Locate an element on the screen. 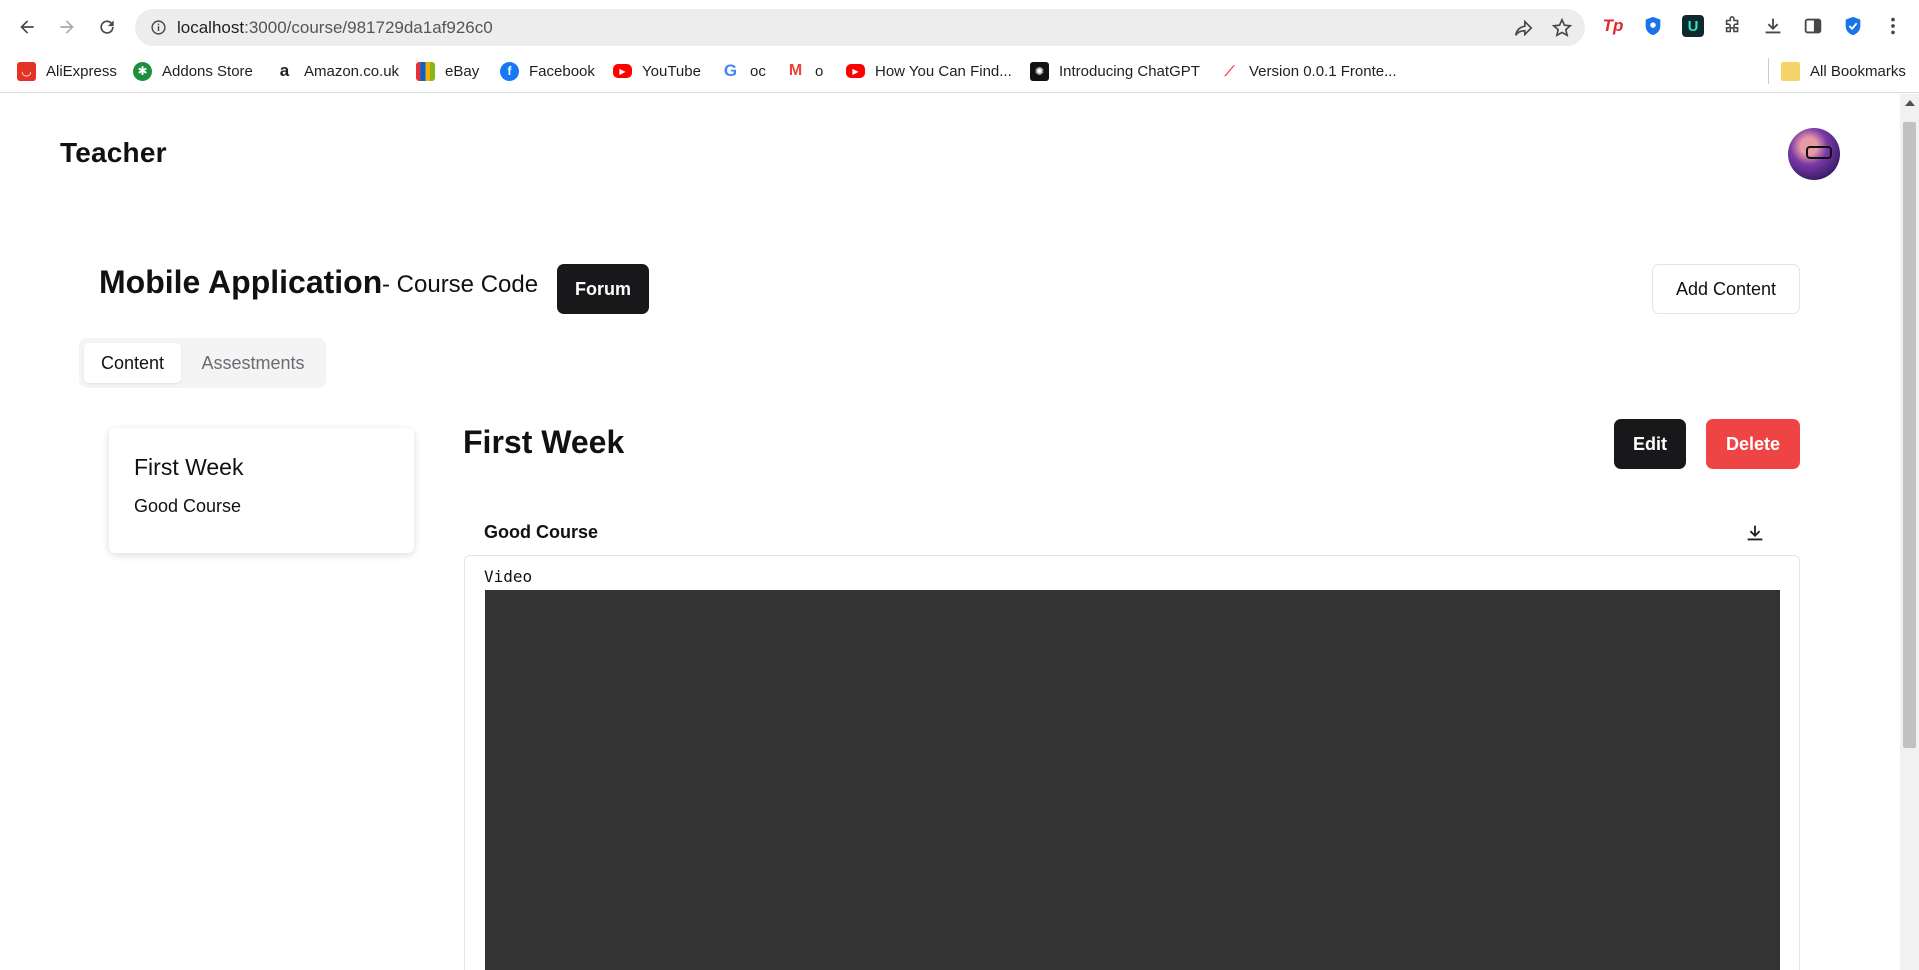  all-bookmarks-label: All Bookmarks is located at coordinates (1858, 71).